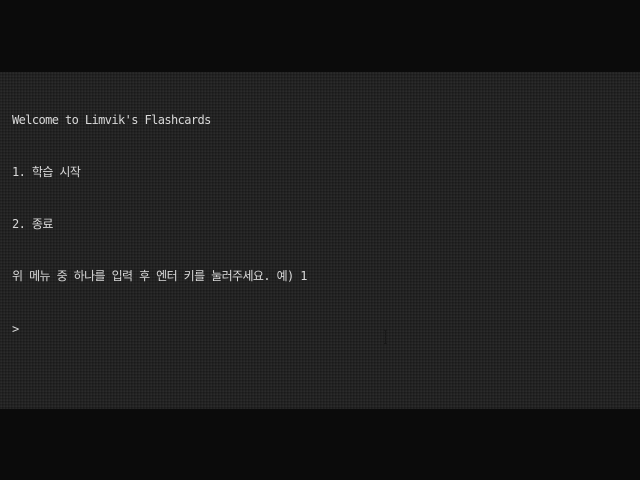 The width and height of the screenshot is (640, 480). Describe the element at coordinates (111, 119) in the screenshot. I see `welcome-message: Welcome to Limvik's Flashcards` at that location.